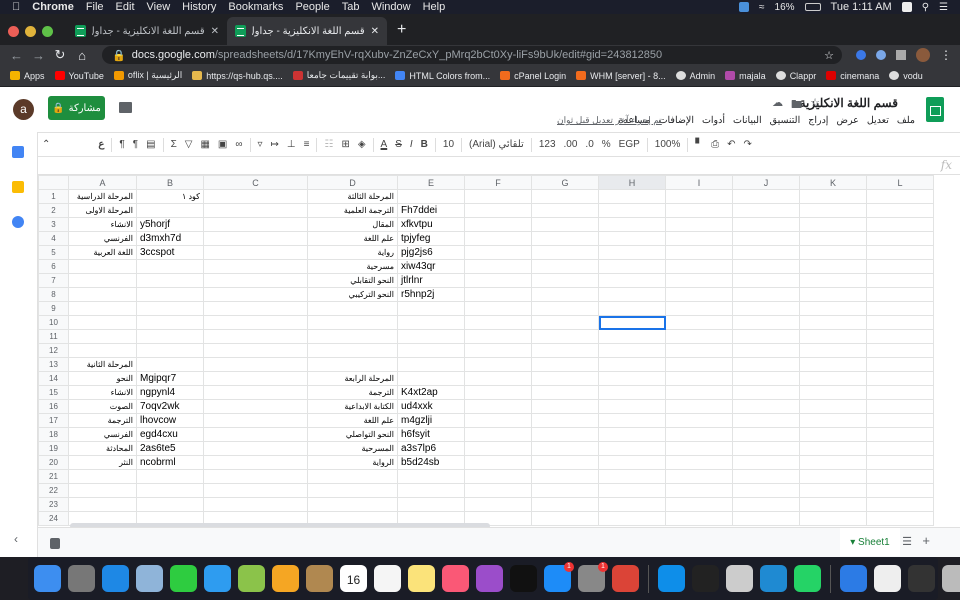 The width and height of the screenshot is (960, 600). I want to click on cell-f21, so click(498, 476).